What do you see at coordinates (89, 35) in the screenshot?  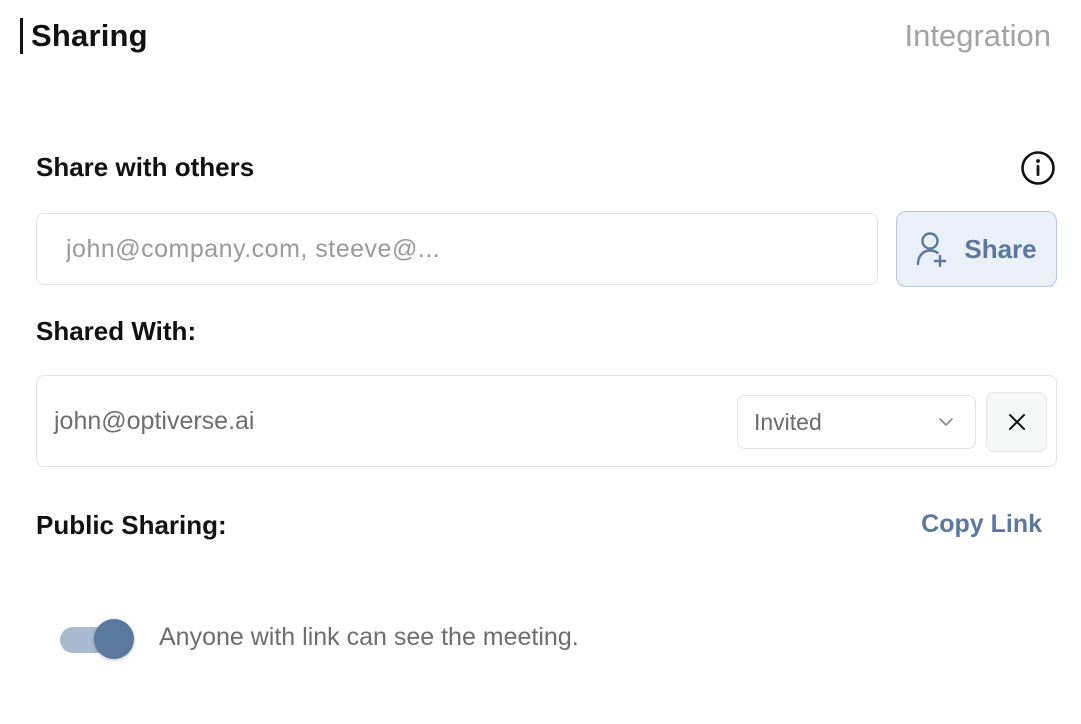 I see `tab-sharing-label: Sharing` at bounding box center [89, 35].